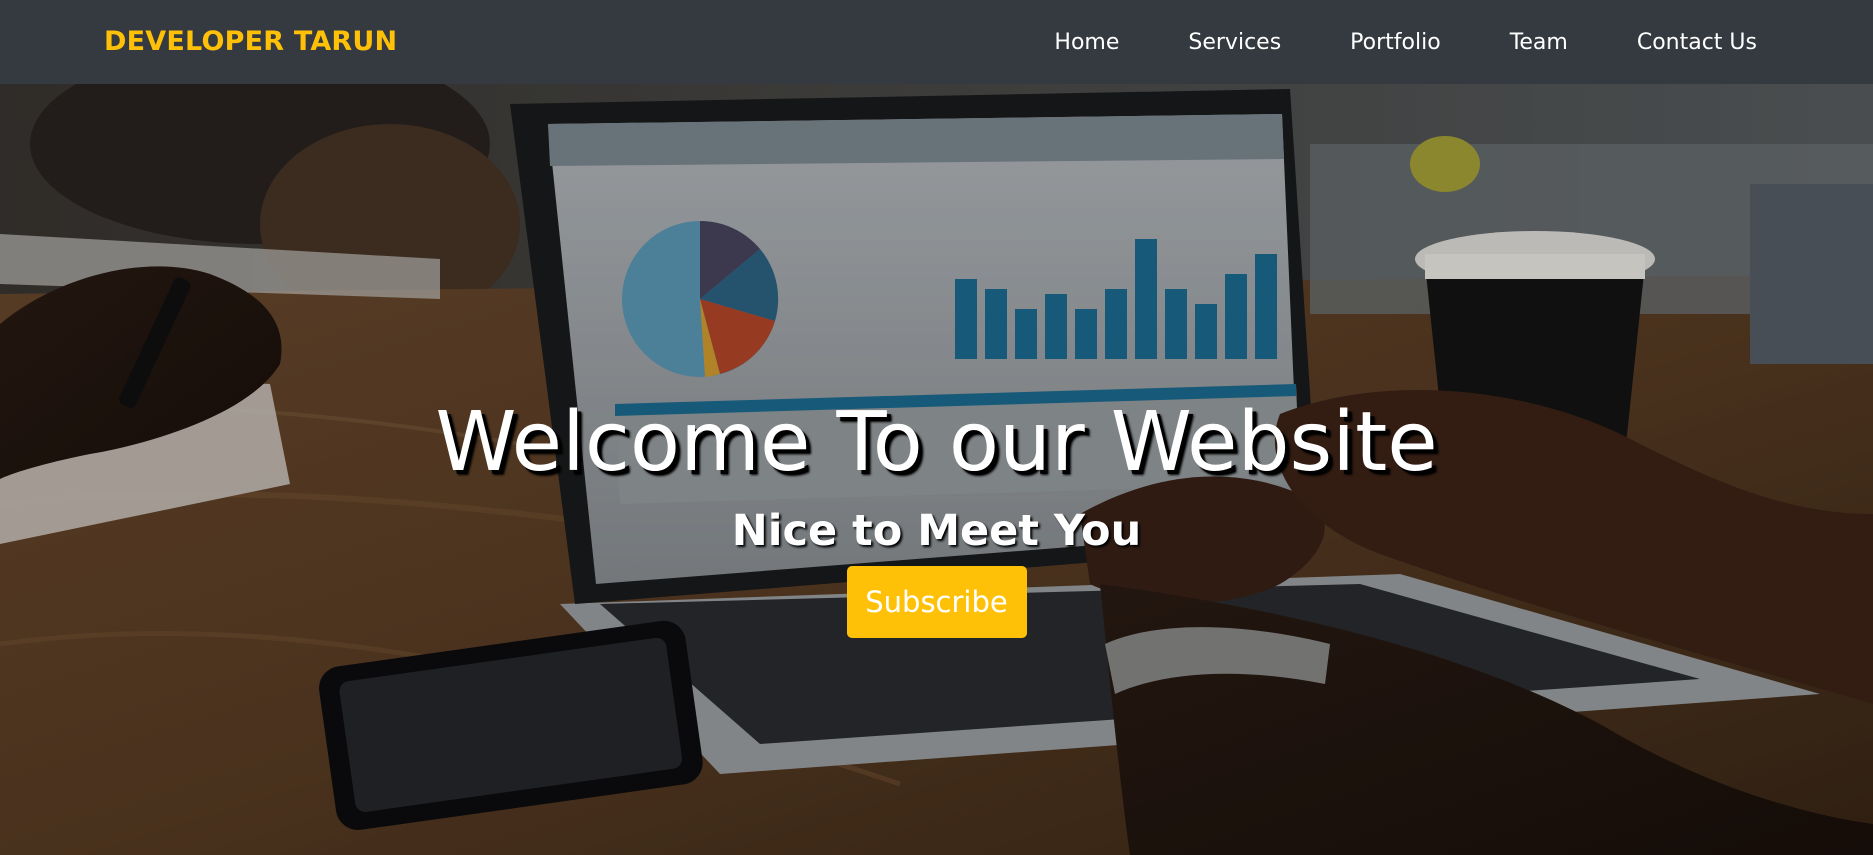 This screenshot has height=855, width=1873. I want to click on nav-link-portfolio: Portfolio, so click(1395, 42).